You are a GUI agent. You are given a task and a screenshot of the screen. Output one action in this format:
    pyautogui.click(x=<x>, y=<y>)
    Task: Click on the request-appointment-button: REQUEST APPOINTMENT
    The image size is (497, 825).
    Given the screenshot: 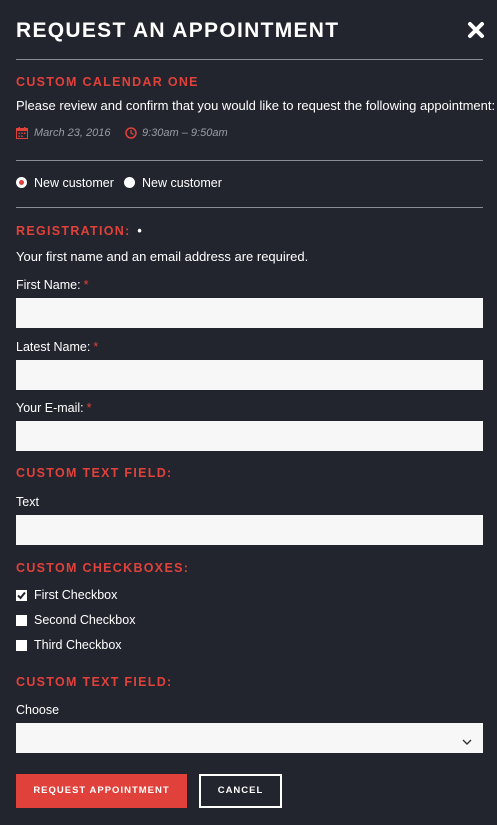 What is the action you would take?
    pyautogui.click(x=101, y=791)
    